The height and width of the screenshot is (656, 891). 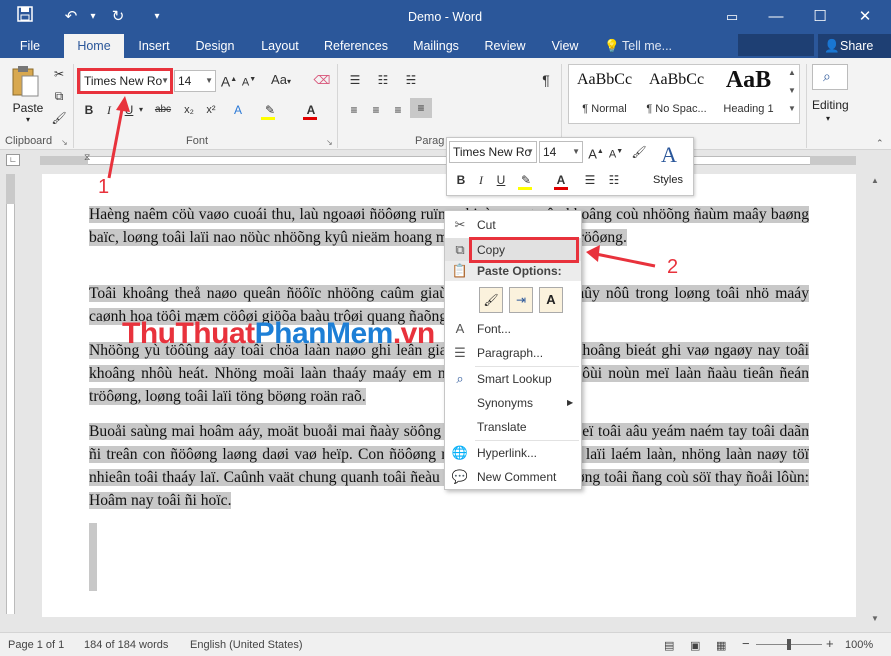 What do you see at coordinates (123, 104) in the screenshot?
I see `arrow-1-head` at bounding box center [123, 104].